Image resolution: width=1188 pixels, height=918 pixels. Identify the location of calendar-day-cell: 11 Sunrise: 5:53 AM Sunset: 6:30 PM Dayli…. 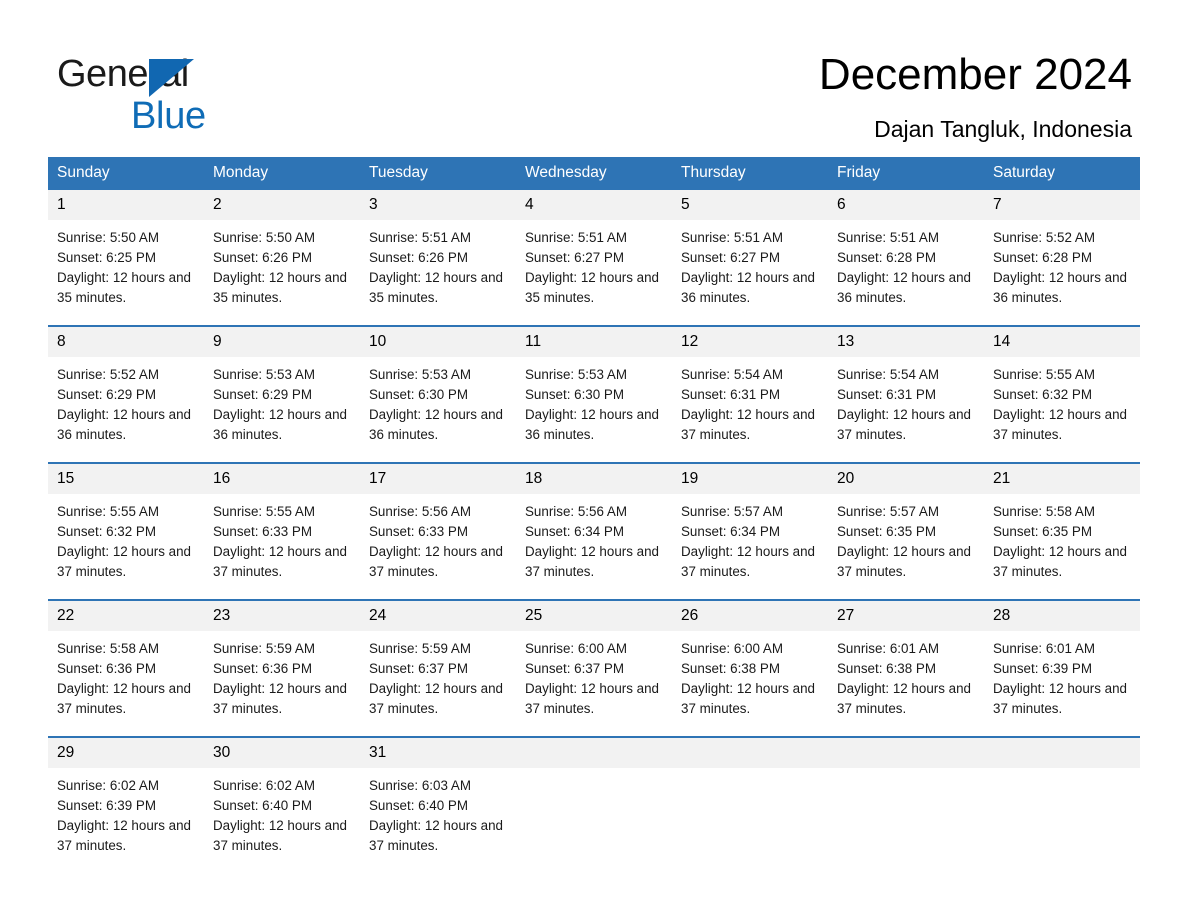
(594, 394).